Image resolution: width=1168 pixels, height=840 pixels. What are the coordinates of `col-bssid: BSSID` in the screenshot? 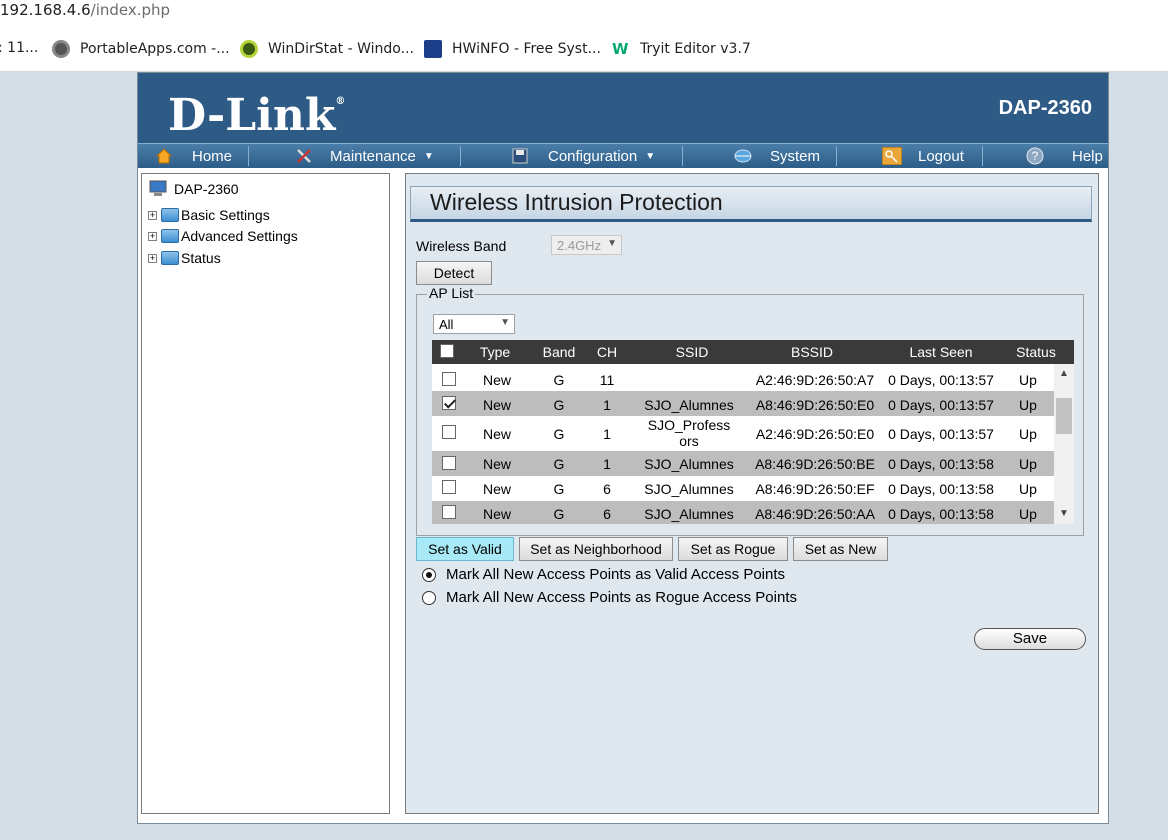 It's located at (812, 352).